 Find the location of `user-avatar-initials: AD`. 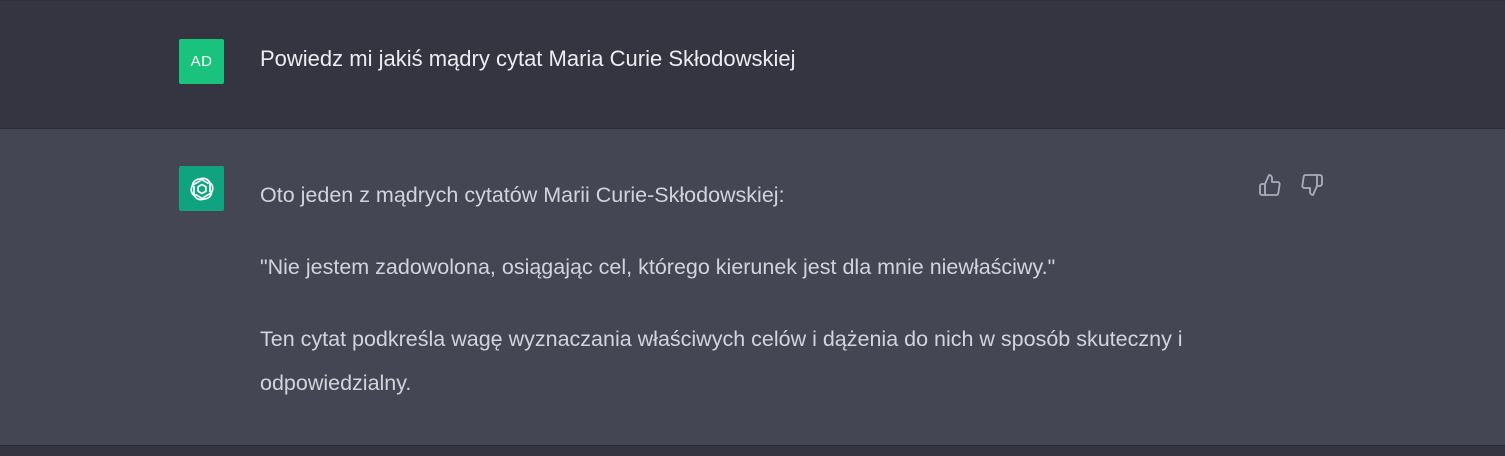

user-avatar-initials: AD is located at coordinates (201, 61).